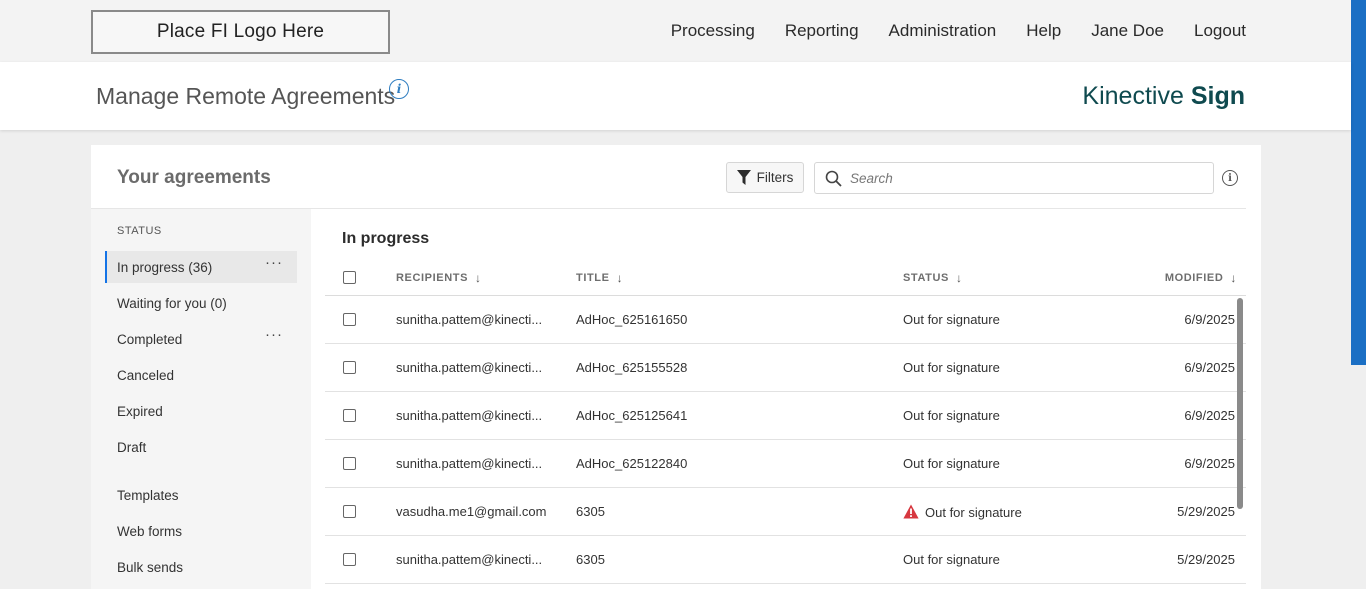 Image resolution: width=1366 pixels, height=589 pixels. I want to click on sidebar-item-label: Completed, so click(150, 339).